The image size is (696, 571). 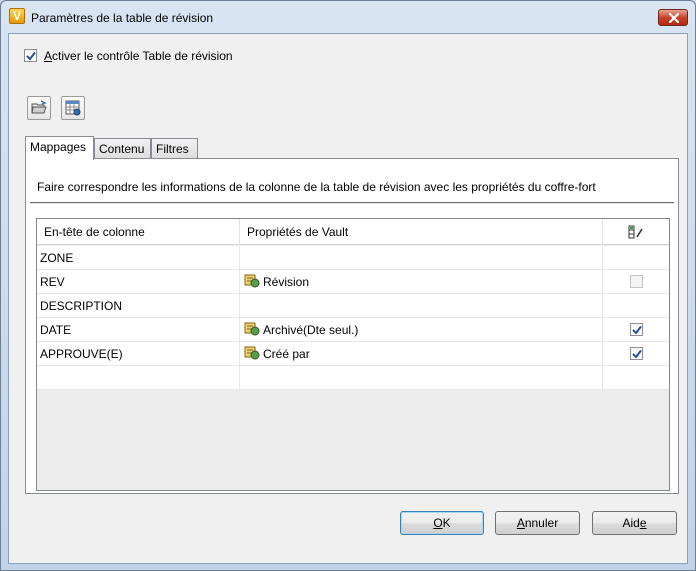 I want to click on table-settings-icon, so click(x=73, y=108).